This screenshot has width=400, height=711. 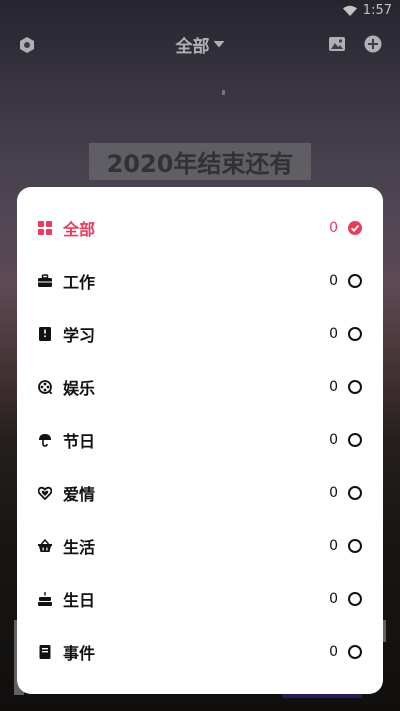 I want to click on category-item-holiday: 节日 0, so click(x=200, y=439).